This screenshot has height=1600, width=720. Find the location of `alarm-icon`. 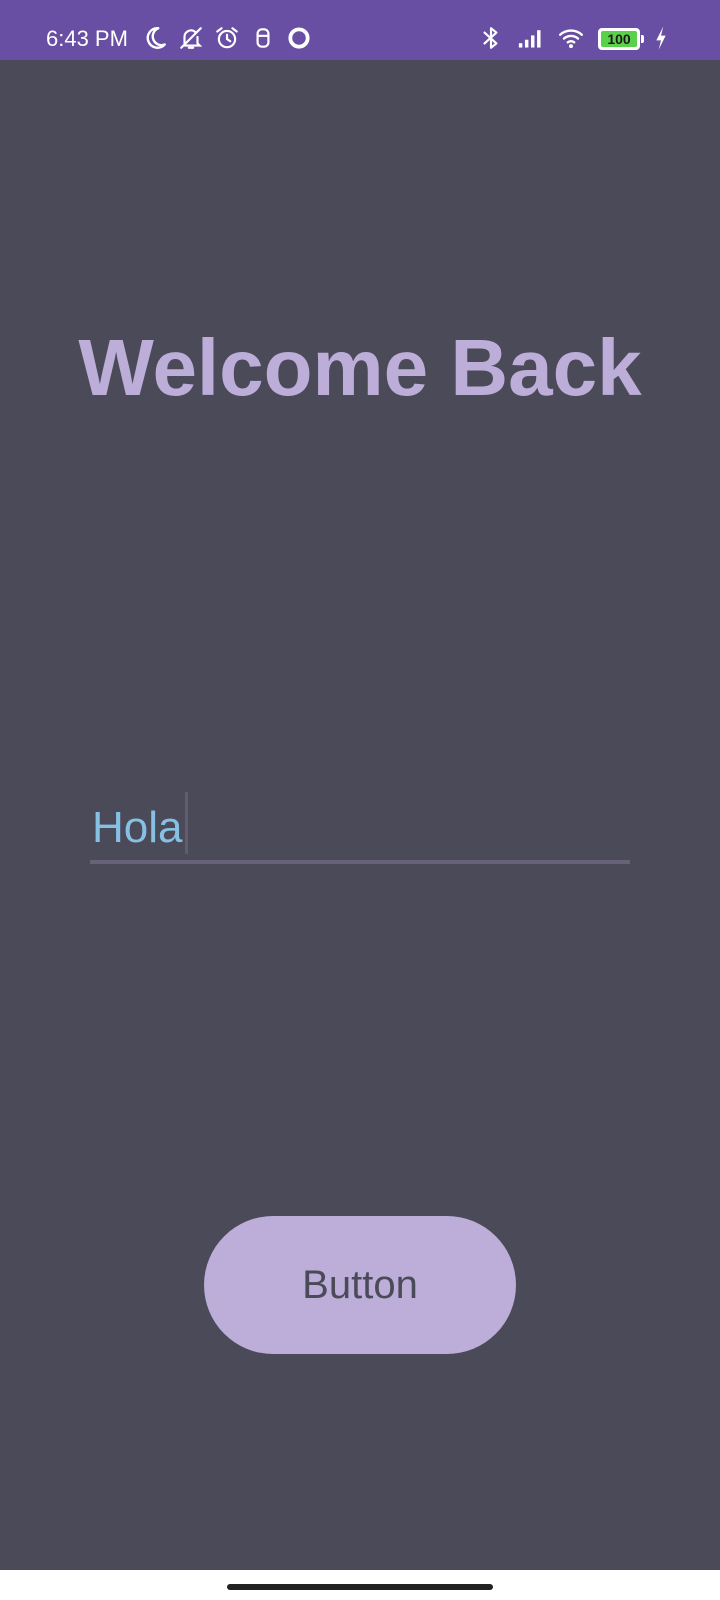

alarm-icon is located at coordinates (227, 38).